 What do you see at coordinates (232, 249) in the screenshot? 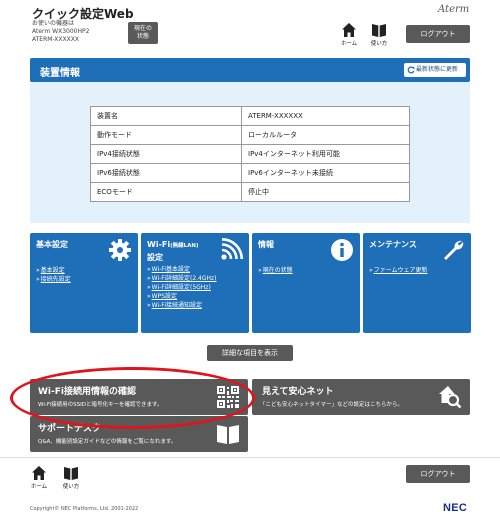
I see `wifi-icon` at bounding box center [232, 249].